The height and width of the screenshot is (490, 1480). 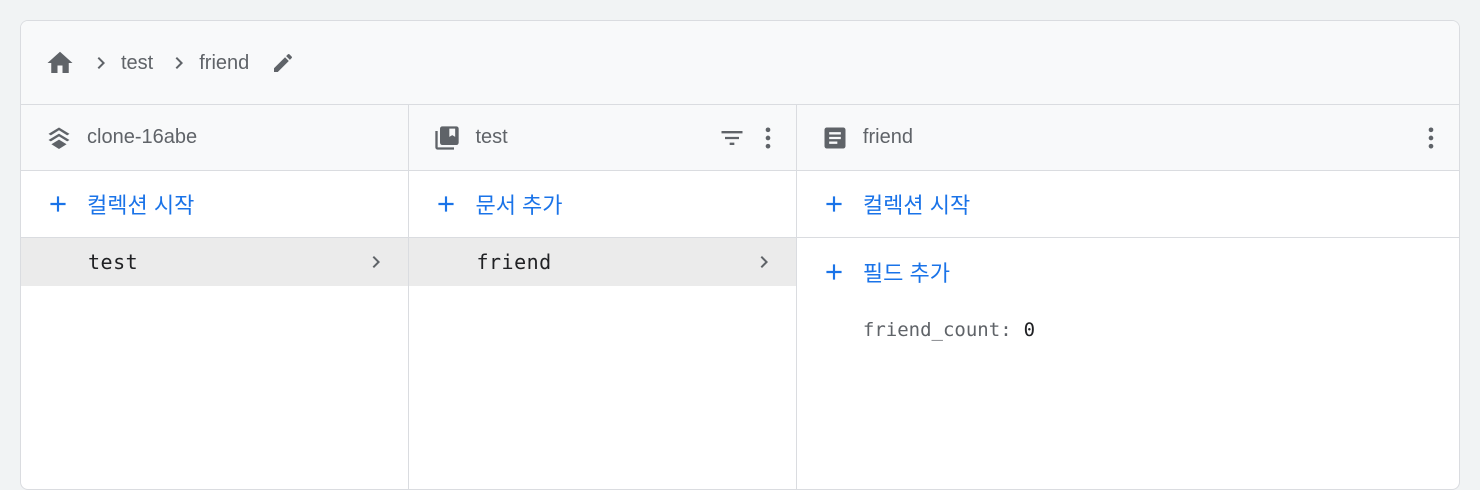 What do you see at coordinates (215, 138) in the screenshot?
I see `project-column-header: clone-16abe` at bounding box center [215, 138].